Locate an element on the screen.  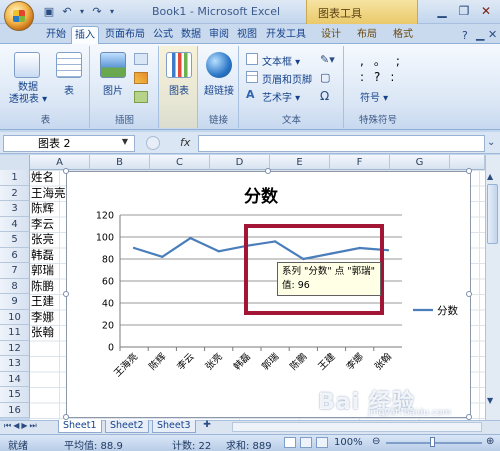
cell-a: 陈辉 is located at coordinates (51, 209).